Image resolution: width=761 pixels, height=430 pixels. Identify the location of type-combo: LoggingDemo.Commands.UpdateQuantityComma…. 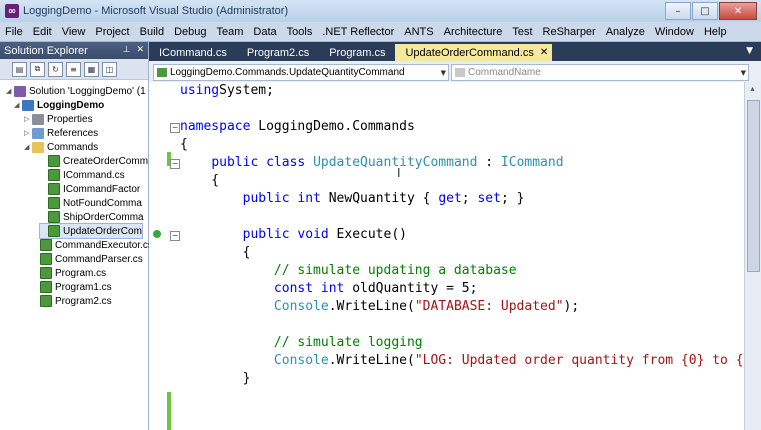
(301, 72).